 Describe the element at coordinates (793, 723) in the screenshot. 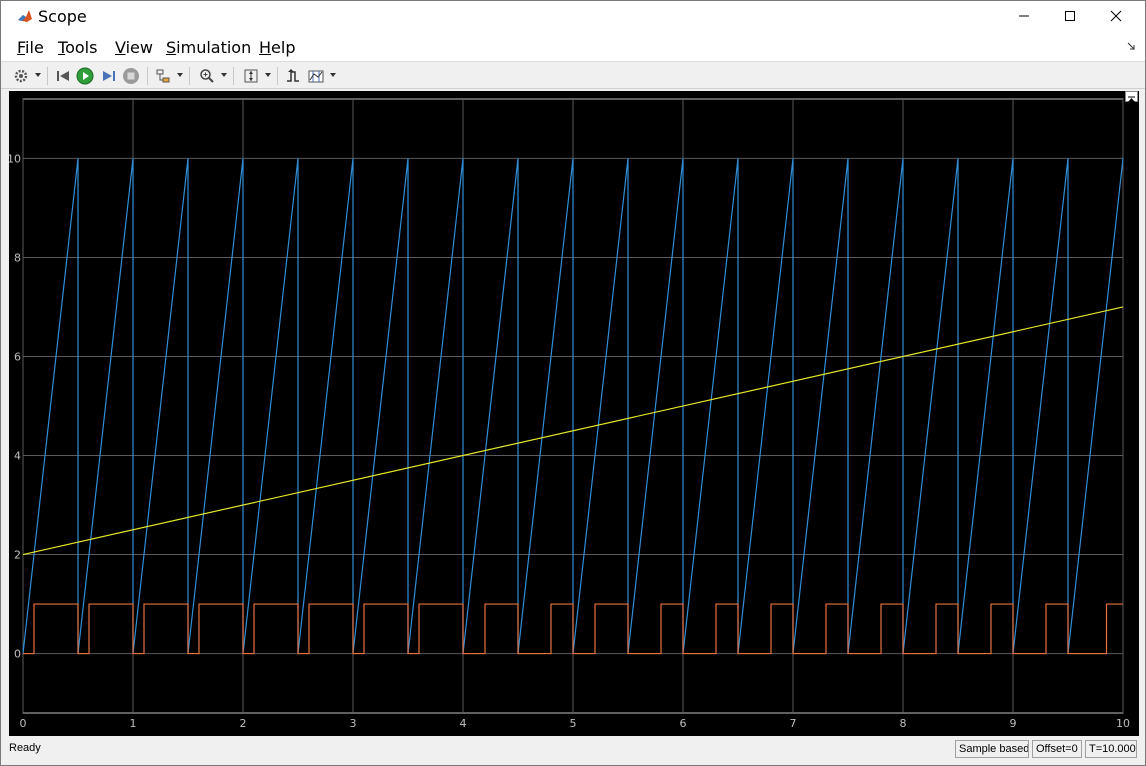

I see `x-tick-label: 7` at that location.